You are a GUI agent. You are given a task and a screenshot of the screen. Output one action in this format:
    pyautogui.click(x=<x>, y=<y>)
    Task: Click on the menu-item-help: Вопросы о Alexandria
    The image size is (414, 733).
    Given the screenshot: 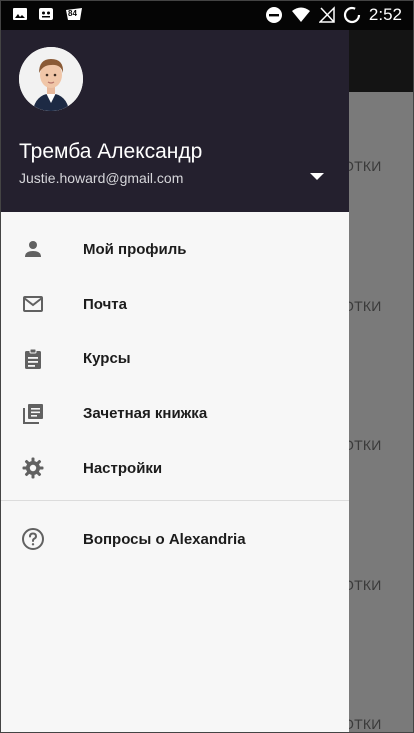 What is the action you would take?
    pyautogui.click(x=174, y=538)
    